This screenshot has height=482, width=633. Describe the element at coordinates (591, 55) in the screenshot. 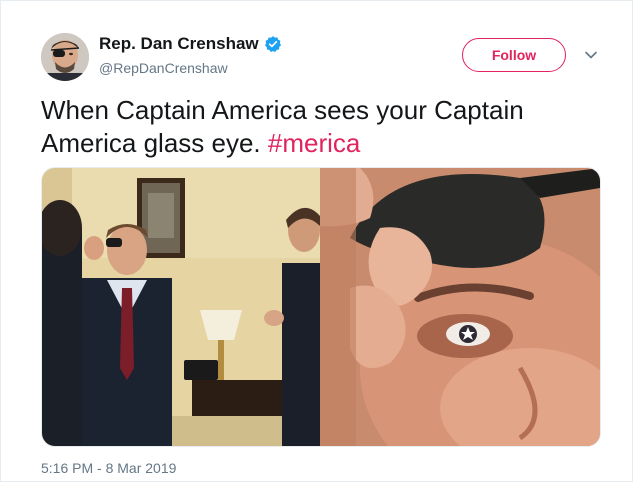

I see `chevron-down-icon` at that location.